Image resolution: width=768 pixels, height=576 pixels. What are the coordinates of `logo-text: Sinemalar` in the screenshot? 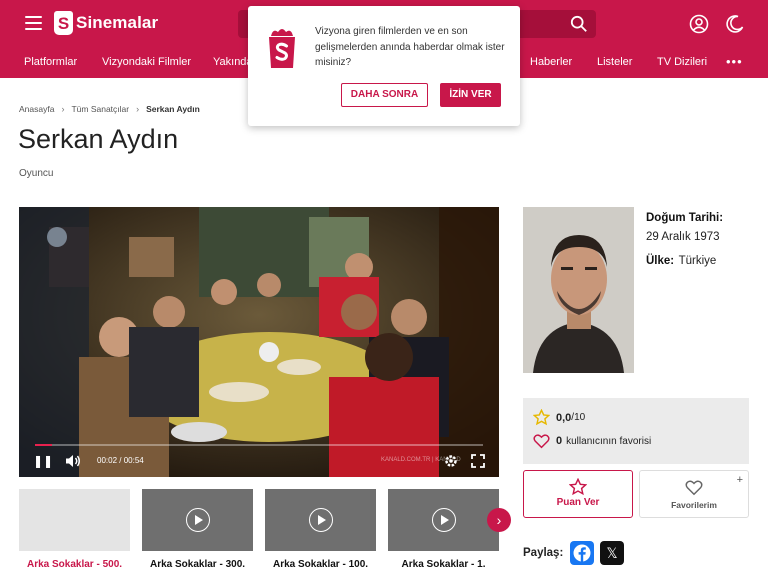 It's located at (117, 22).